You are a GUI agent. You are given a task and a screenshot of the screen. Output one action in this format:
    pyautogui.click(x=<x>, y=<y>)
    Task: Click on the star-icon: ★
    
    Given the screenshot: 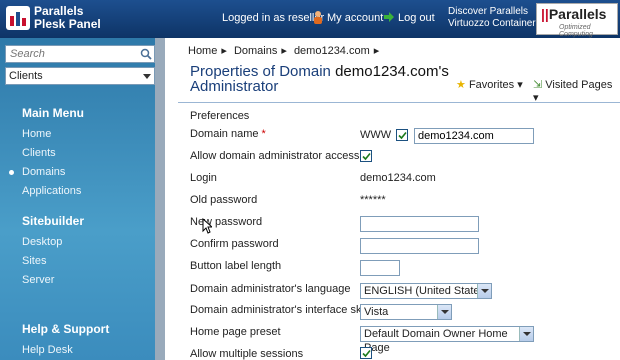 What is the action you would take?
    pyautogui.click(x=461, y=85)
    